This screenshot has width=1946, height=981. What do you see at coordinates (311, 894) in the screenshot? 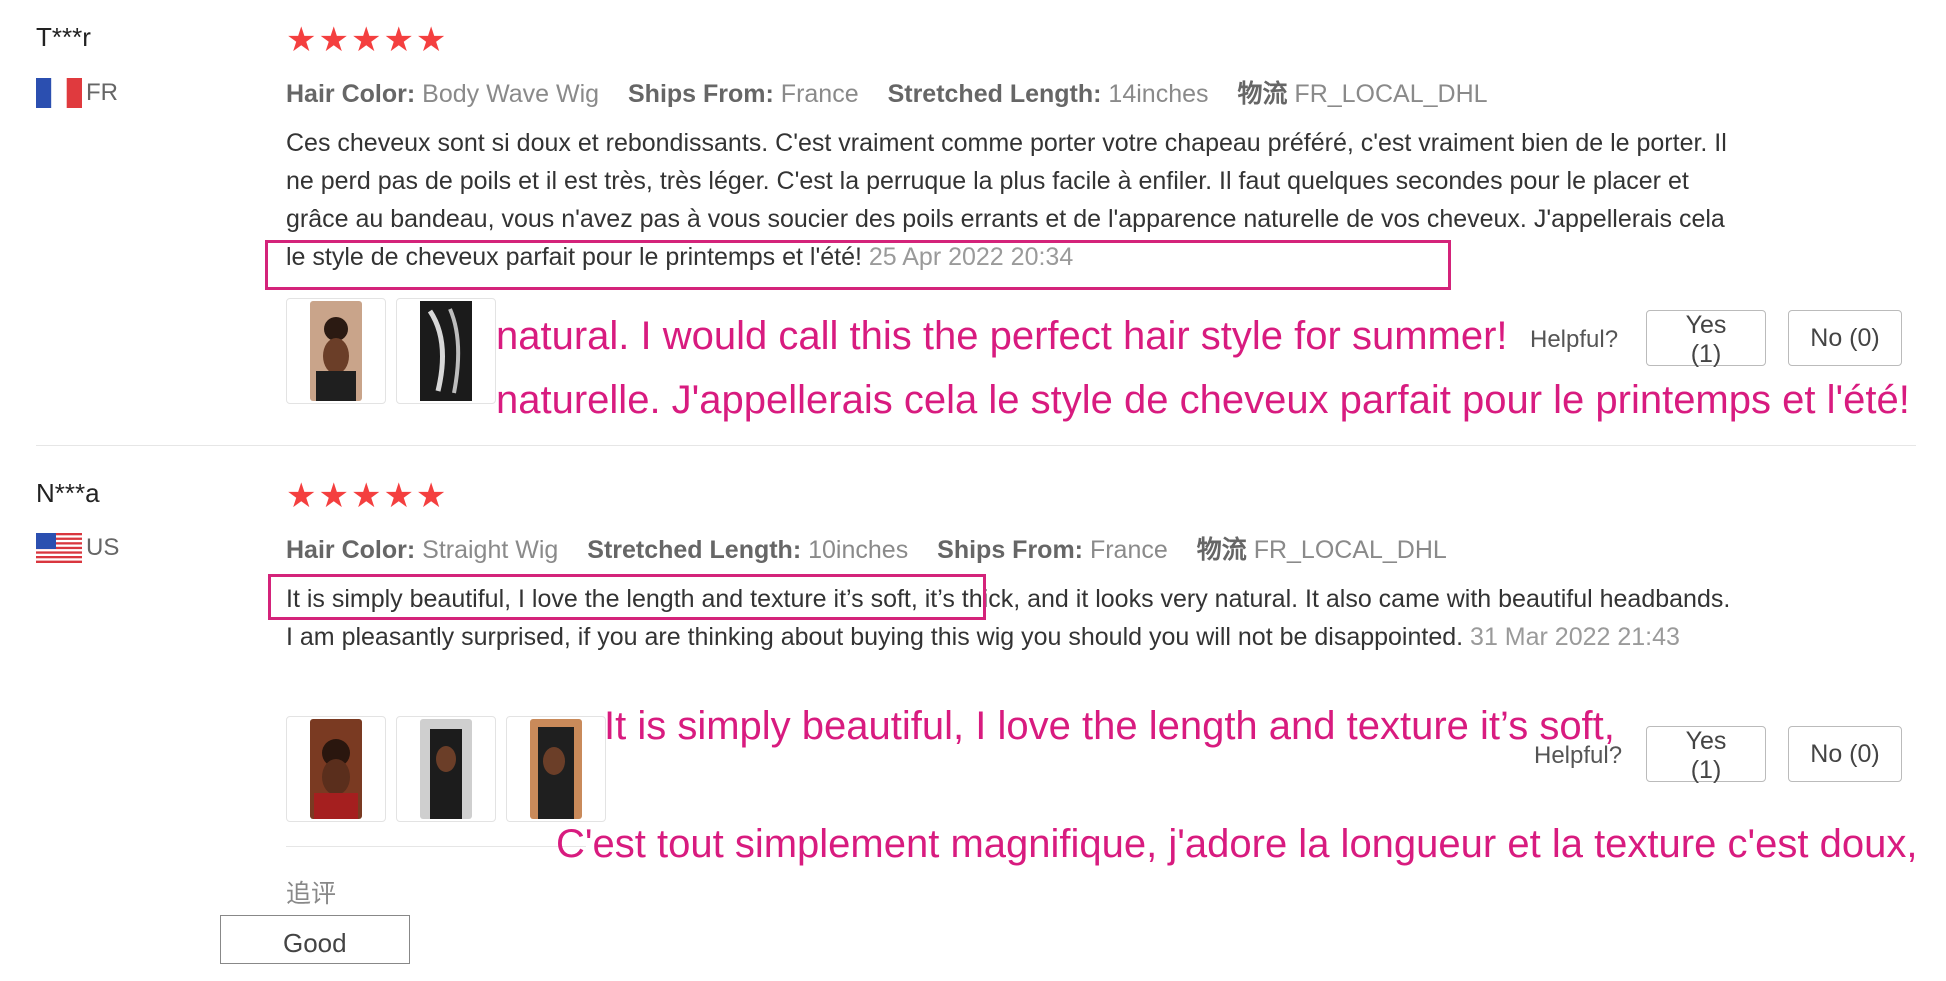
I see `followup-label: 追评` at bounding box center [311, 894].